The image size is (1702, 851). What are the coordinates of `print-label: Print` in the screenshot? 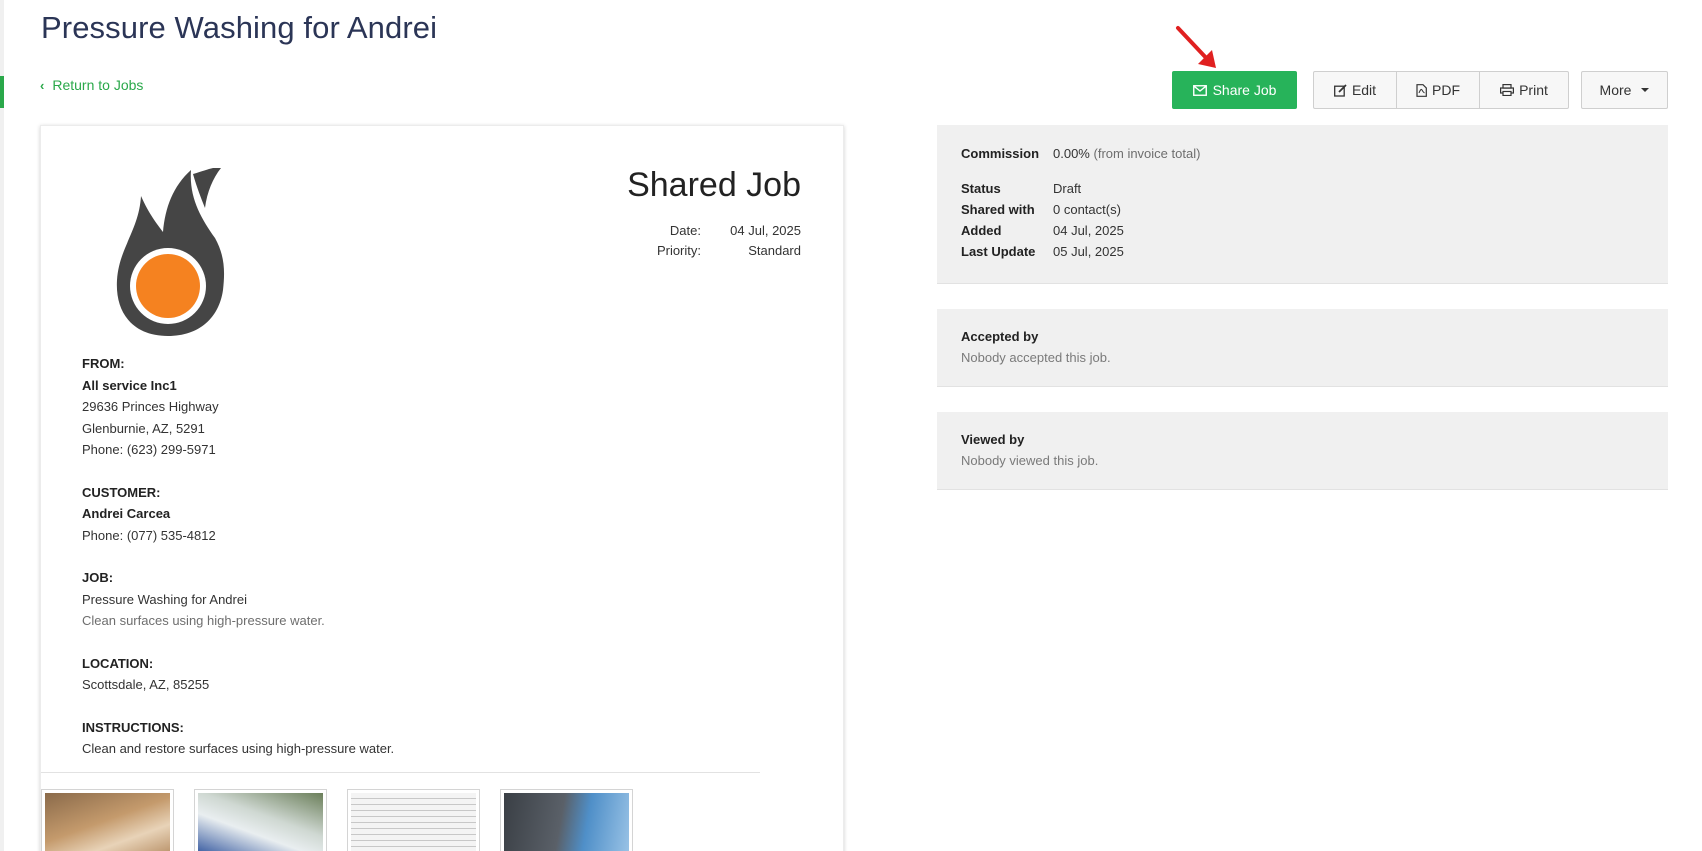 It's located at (1533, 90).